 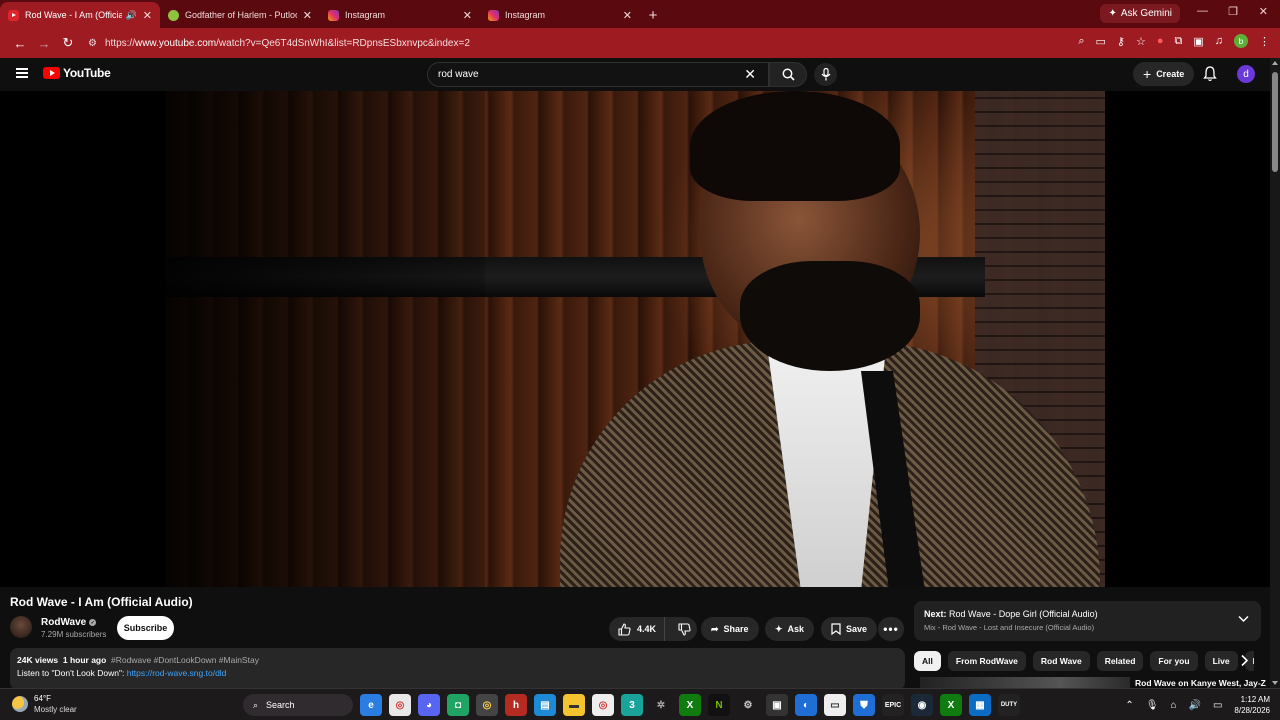 I want to click on dislike-button, so click(x=684, y=629).